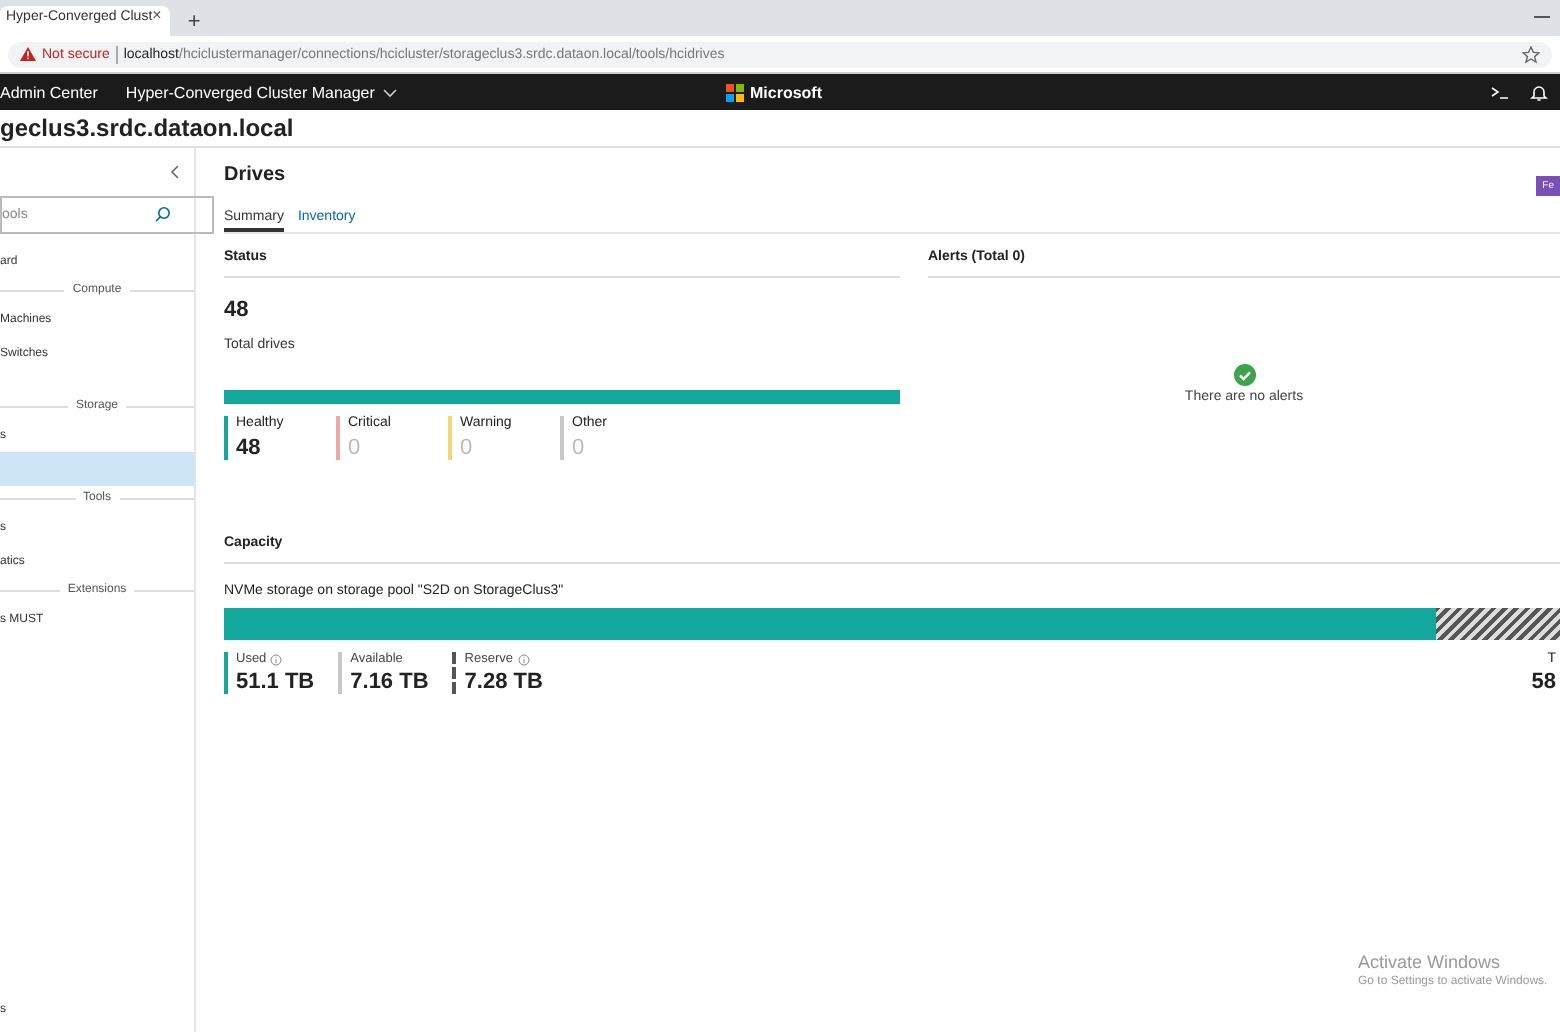 The image size is (1560, 1032). Describe the element at coordinates (147, 129) in the screenshot. I see `connection-title: geclus3.srdc.dataon.local` at that location.